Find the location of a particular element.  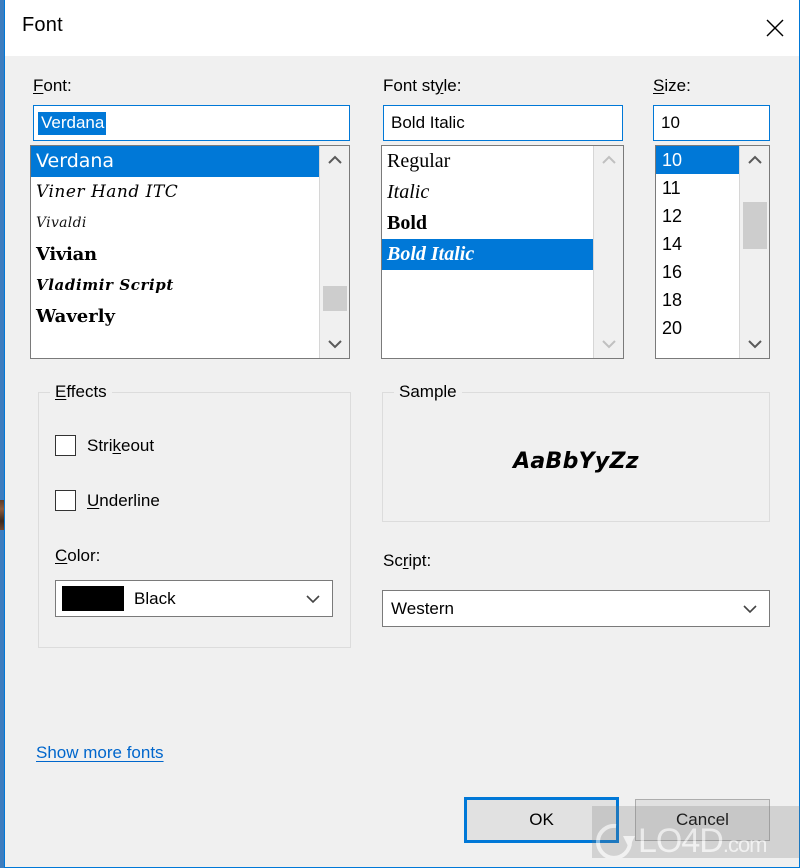

effects-group-title: Effects is located at coordinates (81, 392).